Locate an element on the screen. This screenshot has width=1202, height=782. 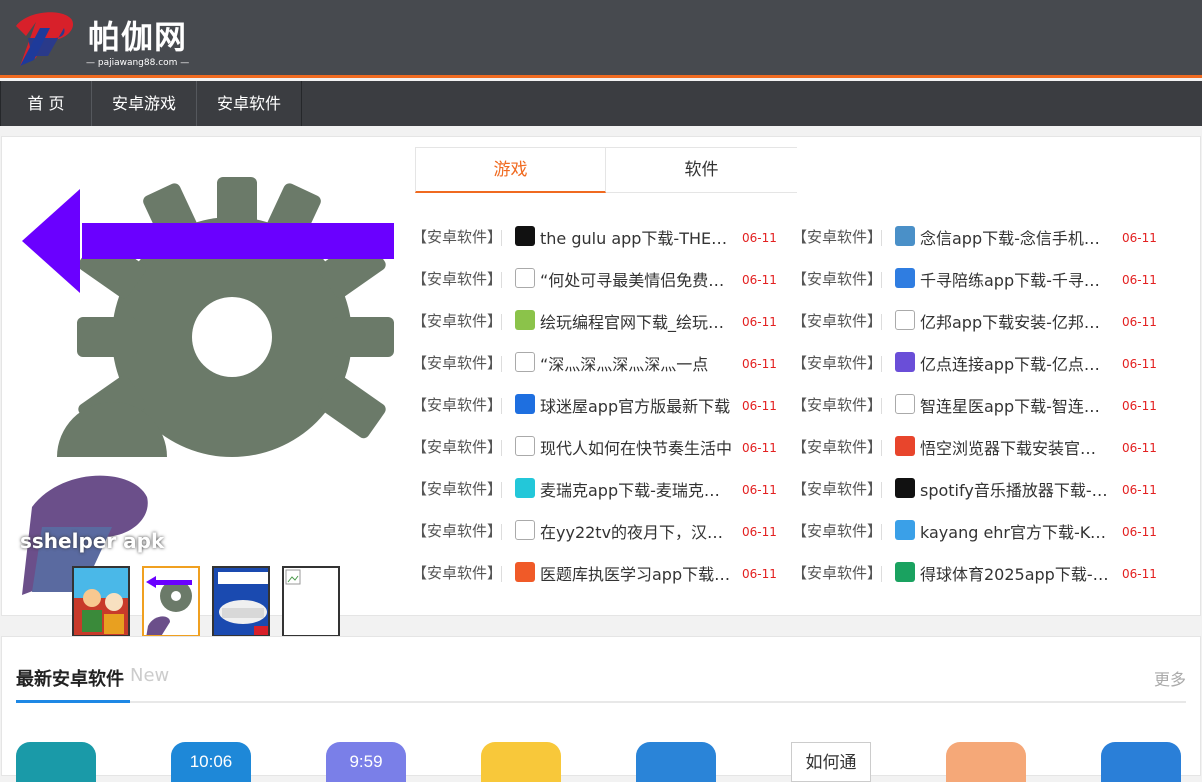
list-item: 【安卓软件】 球迷屋app官方版最新下载 06-11 is located at coordinates (598, 412).